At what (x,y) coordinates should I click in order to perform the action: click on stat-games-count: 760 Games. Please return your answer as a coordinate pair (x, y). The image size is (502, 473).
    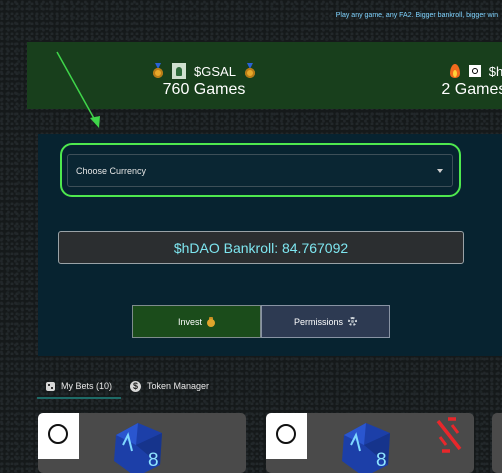
    Looking at the image, I should click on (204, 89).